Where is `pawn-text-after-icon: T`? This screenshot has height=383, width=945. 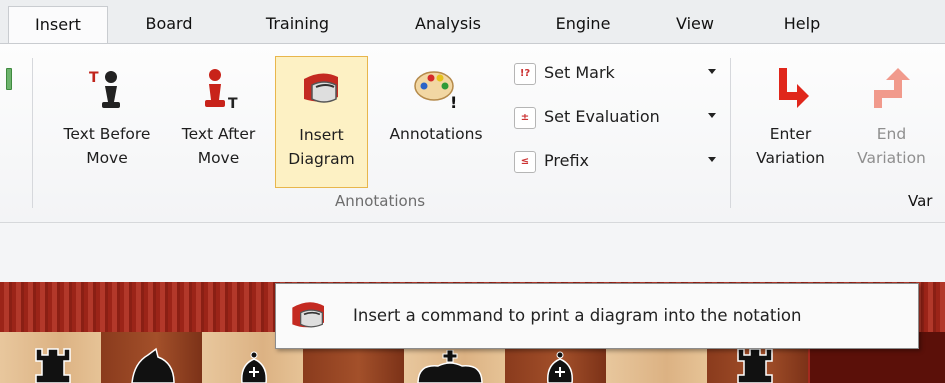 pawn-text-after-icon: T is located at coordinates (221, 90).